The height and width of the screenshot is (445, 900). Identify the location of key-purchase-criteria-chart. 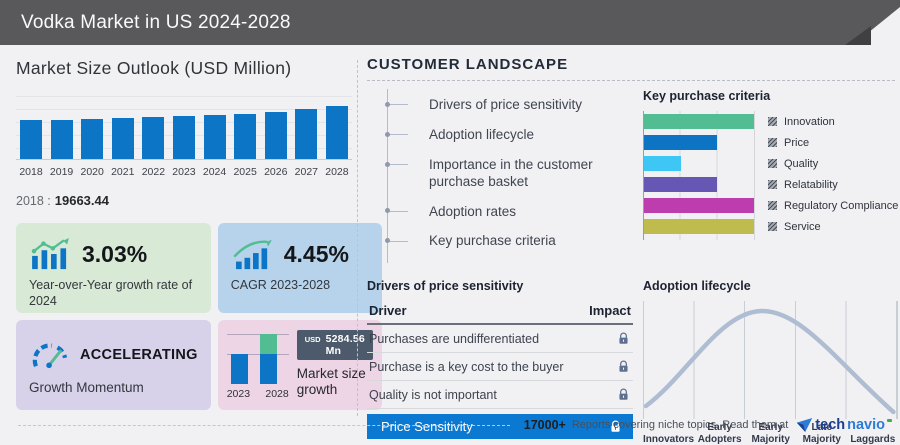
(699, 175).